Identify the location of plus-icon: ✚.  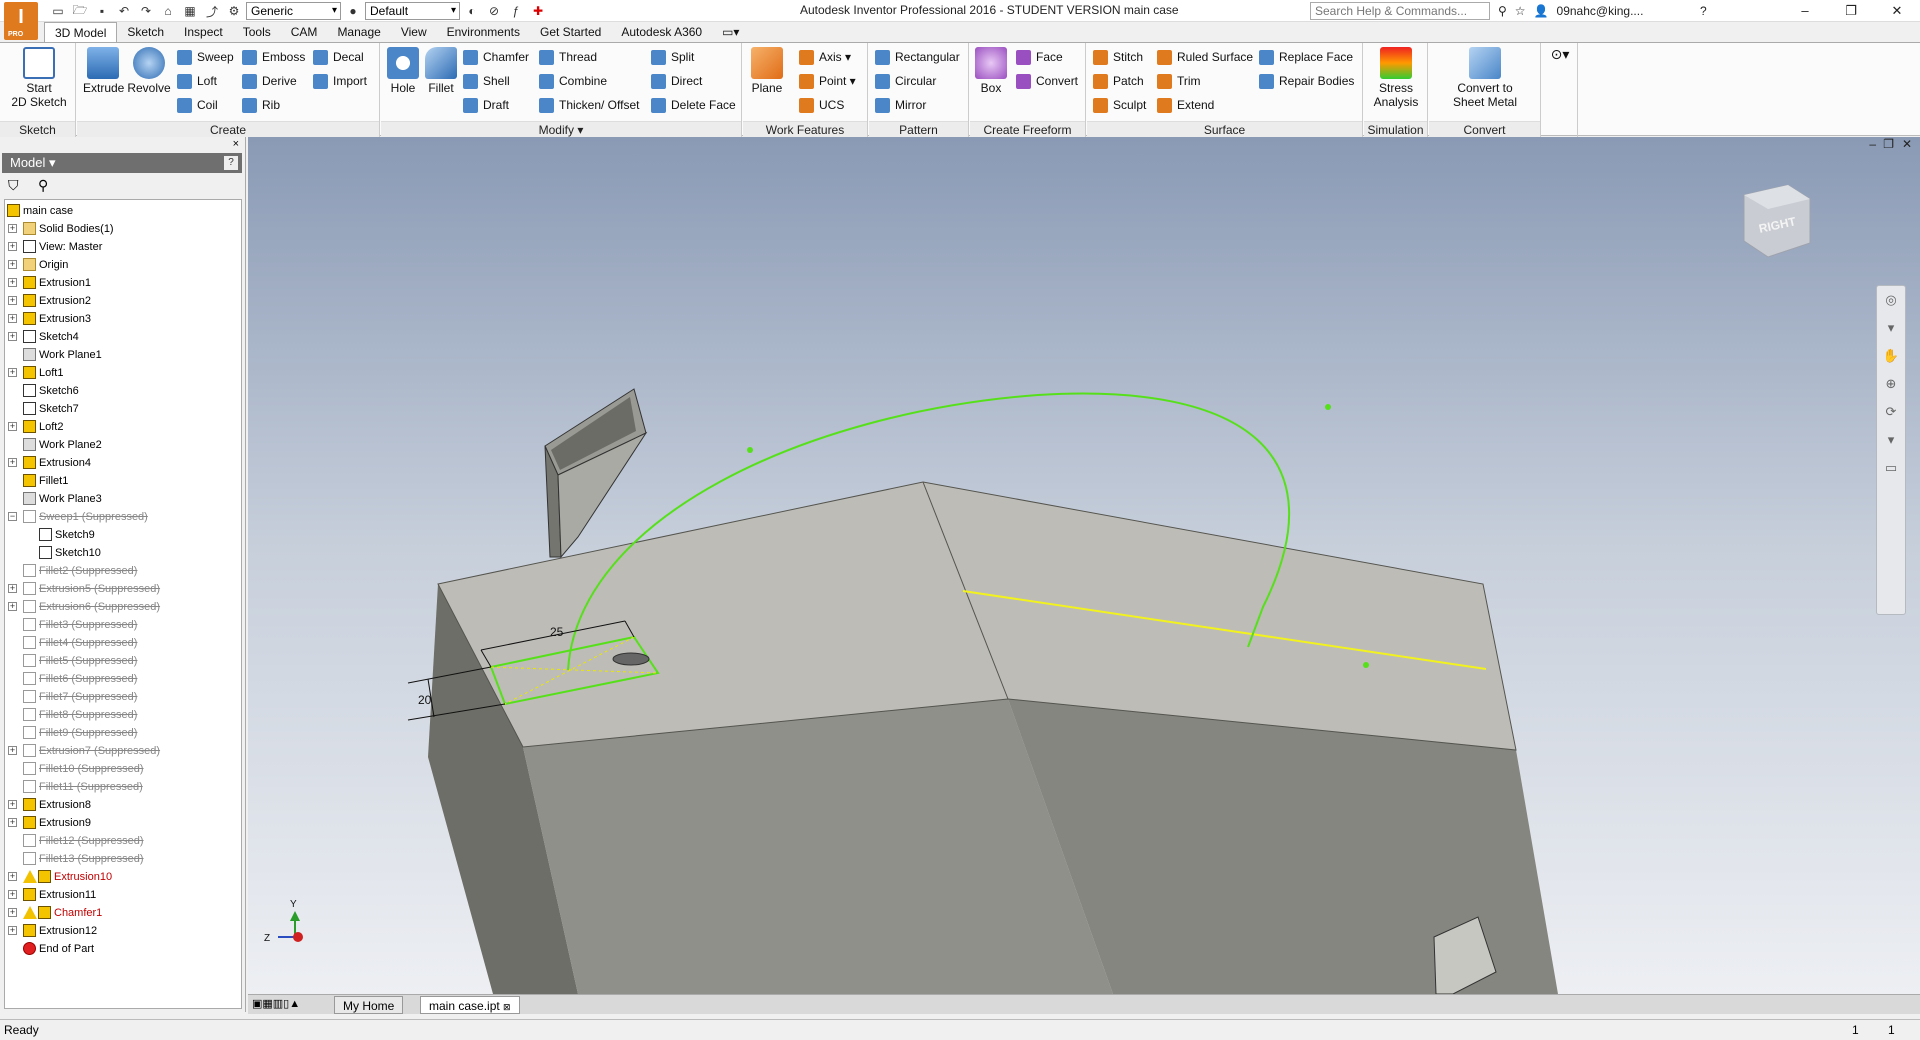
(538, 11).